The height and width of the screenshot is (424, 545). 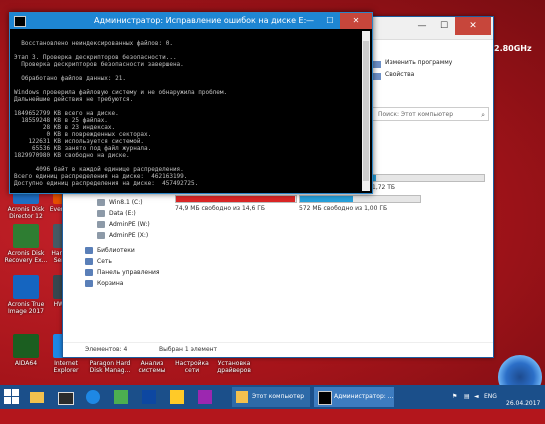 What do you see at coordinates (70, 78) in the screenshot?
I see `console-line: Обработано файлов данных: 21.` at bounding box center [70, 78].